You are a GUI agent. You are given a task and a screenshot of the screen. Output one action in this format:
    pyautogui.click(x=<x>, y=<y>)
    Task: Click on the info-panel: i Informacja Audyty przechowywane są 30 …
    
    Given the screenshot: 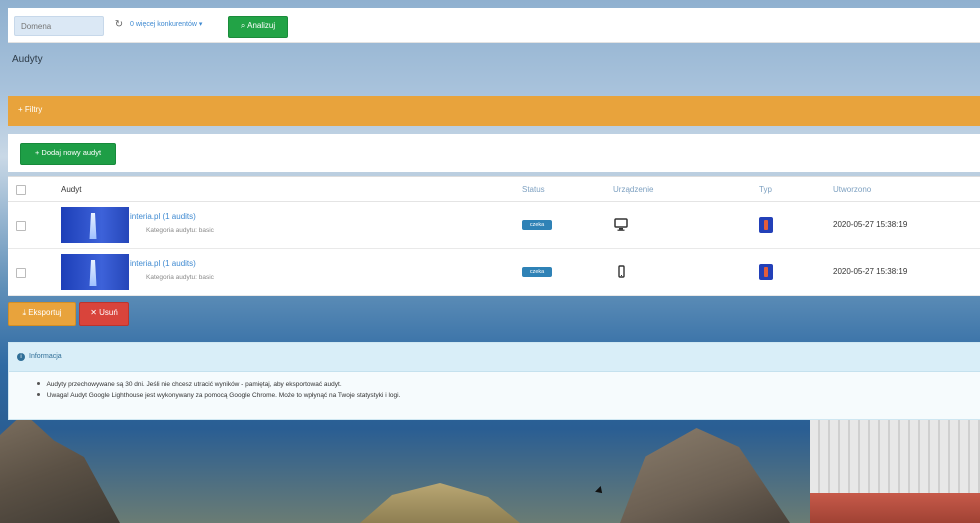 What is the action you would take?
    pyautogui.click(x=494, y=381)
    